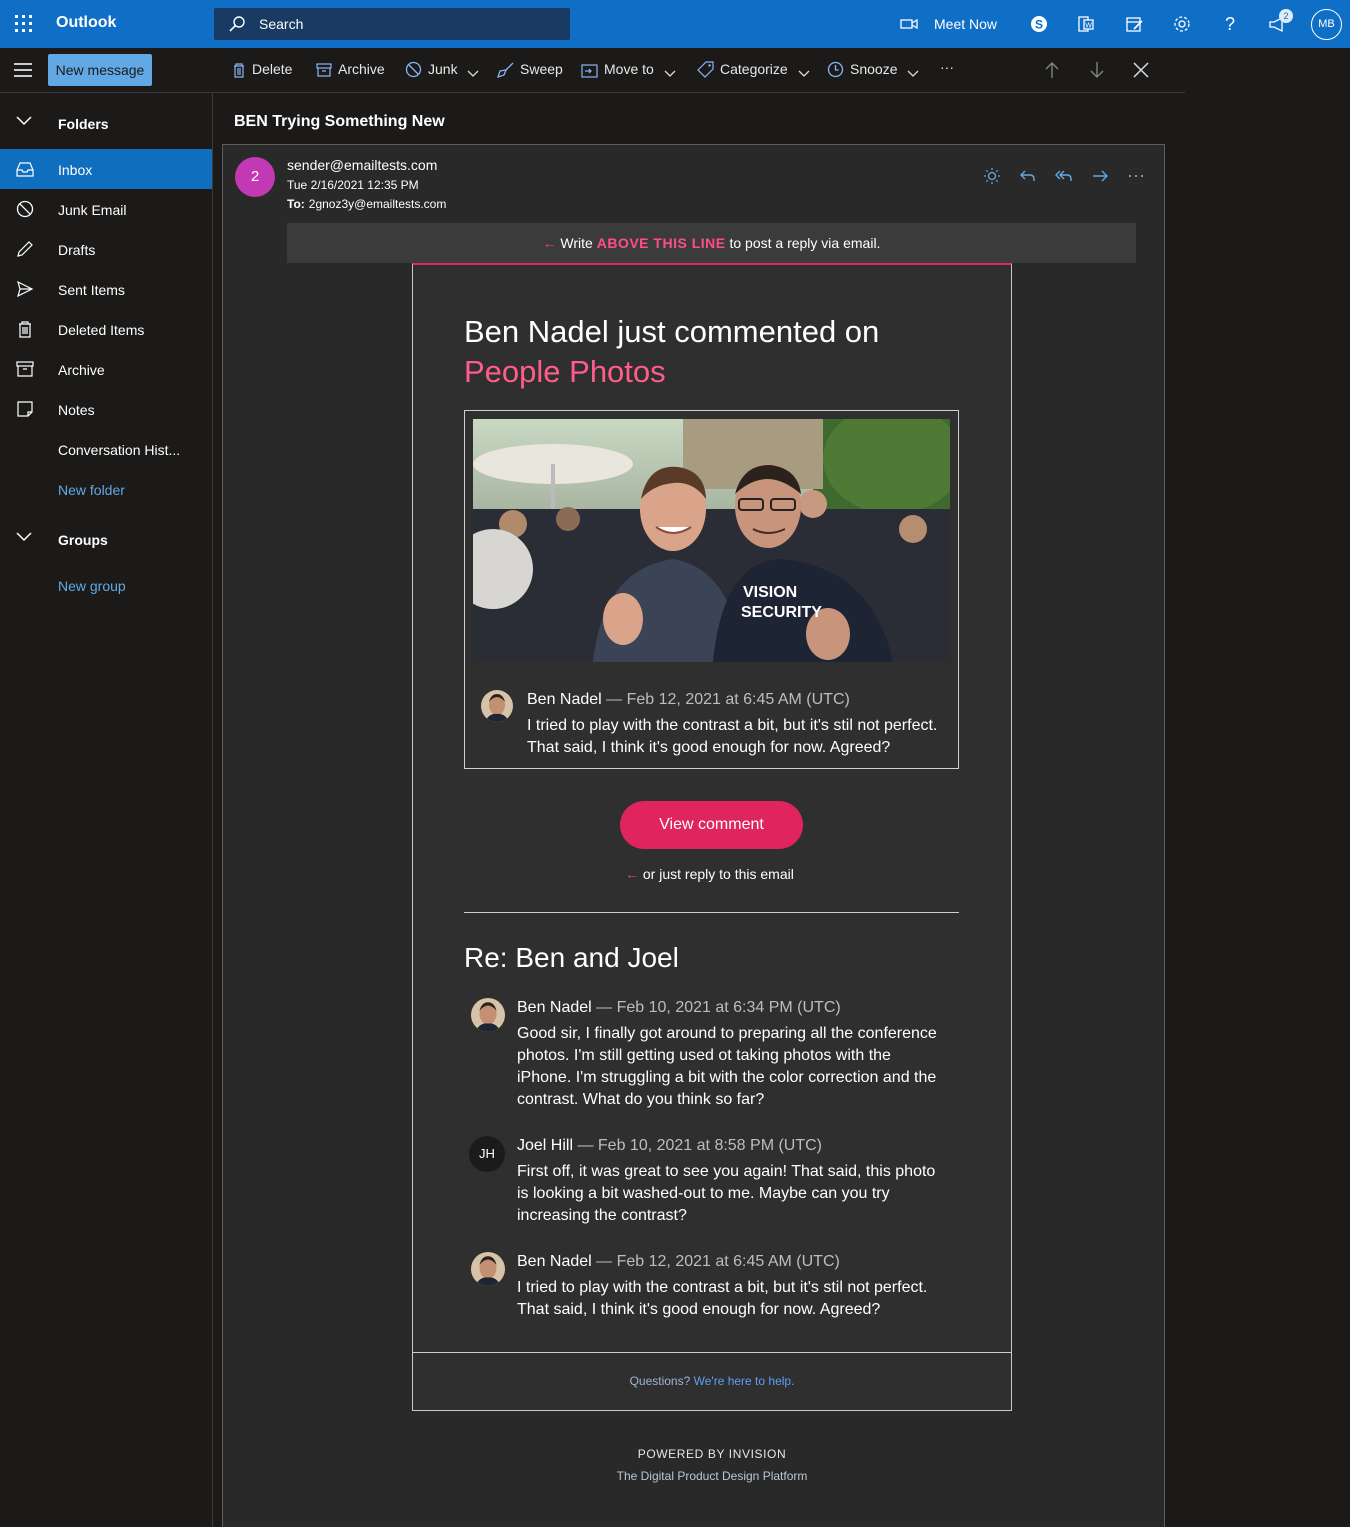  What do you see at coordinates (362, 165) in the screenshot?
I see `sender-address: sender@emailtests.com` at bounding box center [362, 165].